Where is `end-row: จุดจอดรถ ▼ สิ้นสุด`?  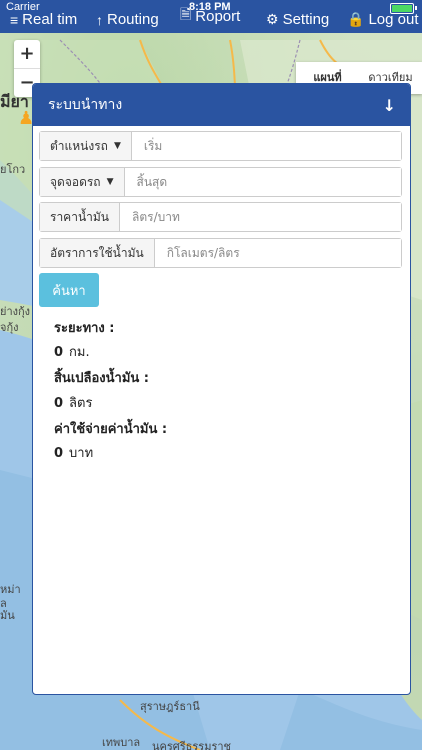 end-row: จุดจอดรถ ▼ สิ้นสุด is located at coordinates (220, 182).